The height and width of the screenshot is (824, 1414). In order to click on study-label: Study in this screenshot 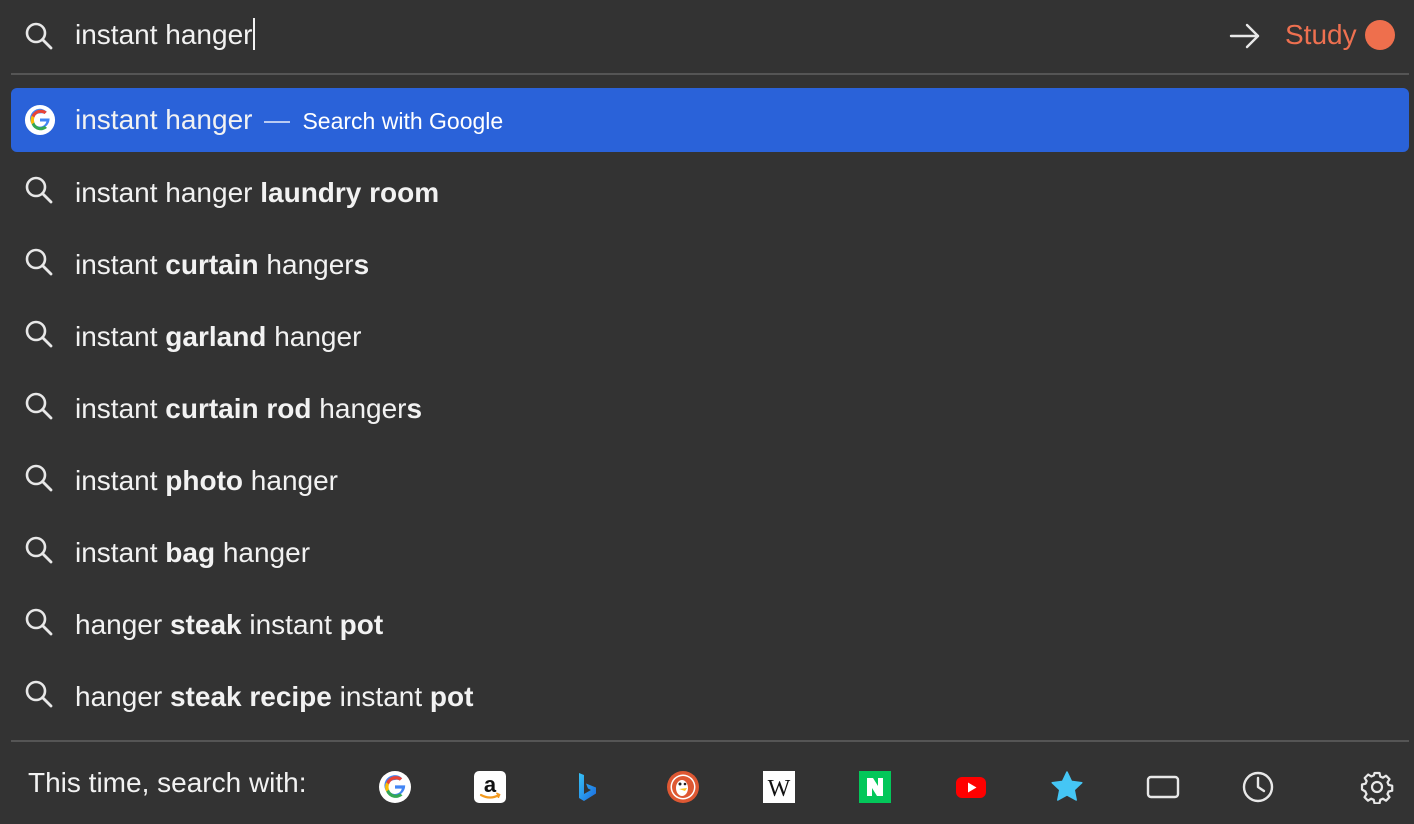, I will do `click(1321, 34)`.